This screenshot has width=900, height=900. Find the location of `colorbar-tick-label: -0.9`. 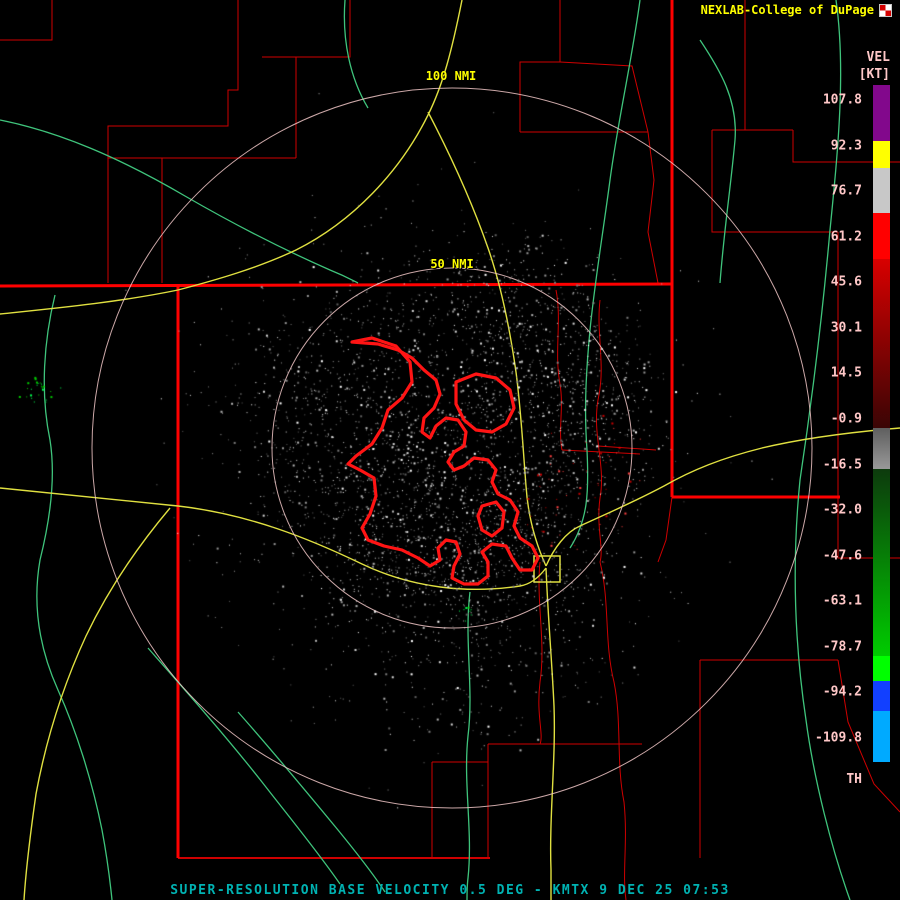

colorbar-tick-label: -0.9 is located at coordinates (846, 419).